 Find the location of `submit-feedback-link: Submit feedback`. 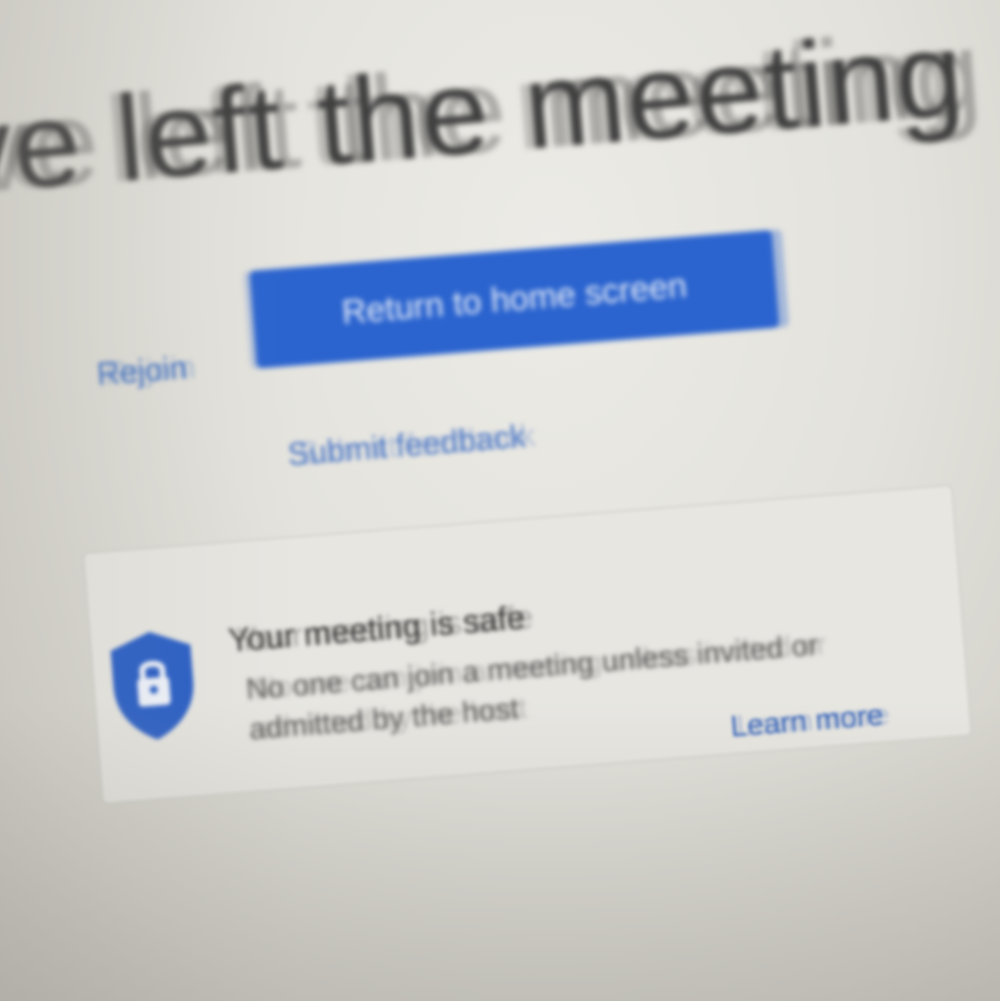

submit-feedback-link: Submit feedback is located at coordinates (406, 446).